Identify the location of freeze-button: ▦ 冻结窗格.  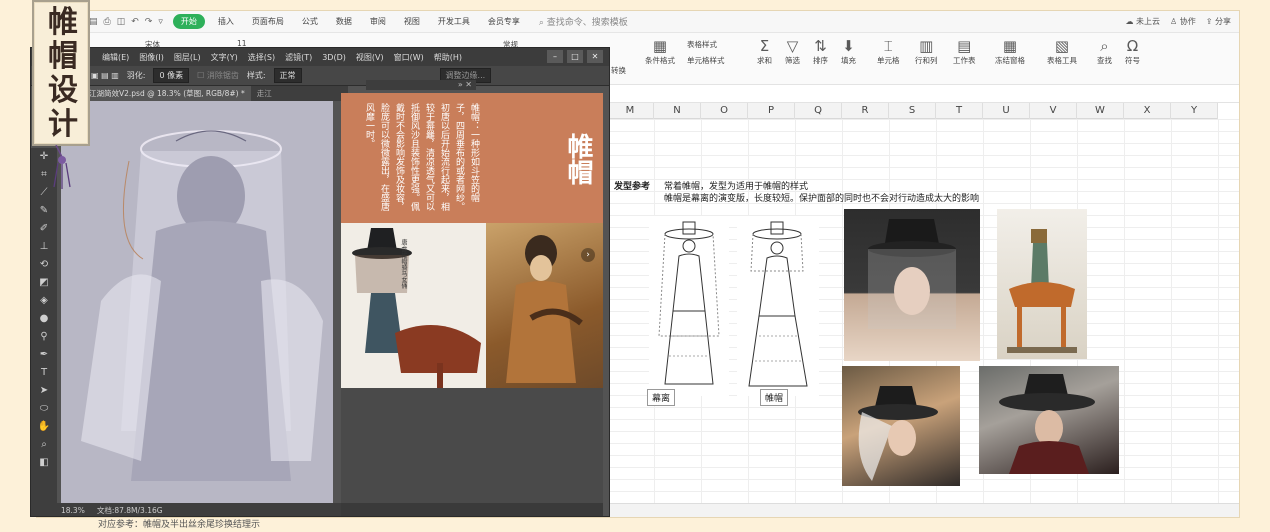
(1010, 51).